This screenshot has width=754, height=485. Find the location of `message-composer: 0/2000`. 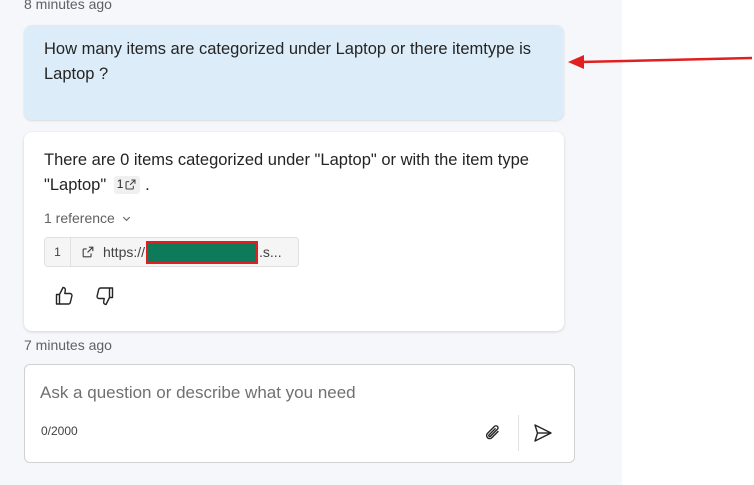

message-composer: 0/2000 is located at coordinates (299, 413).